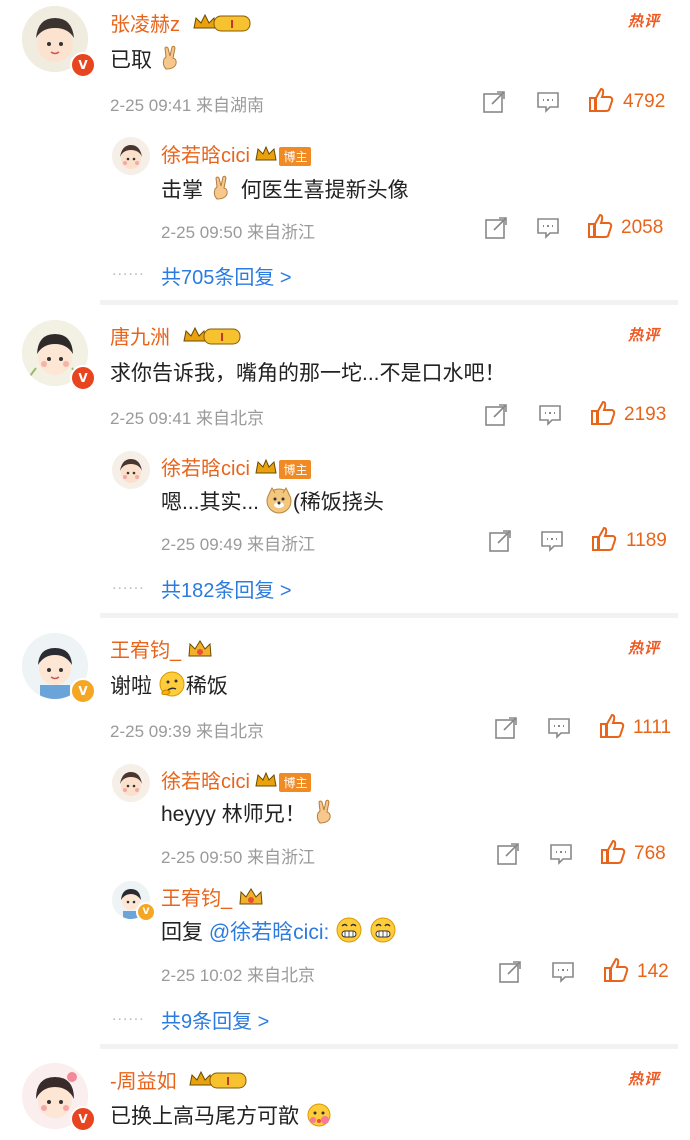 The height and width of the screenshot is (1140, 690). I want to click on more-replies-link: 共705条回复 >, so click(226, 275).